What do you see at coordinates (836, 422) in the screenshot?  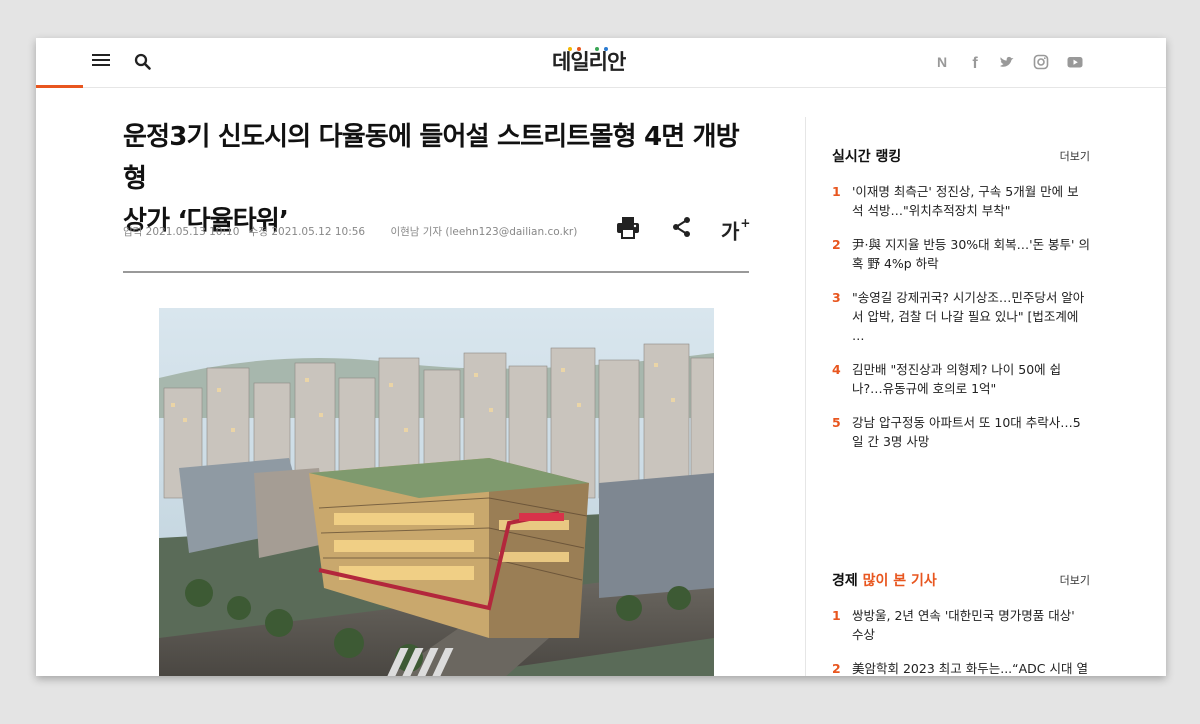 I see `ranking-rank-number: 5` at bounding box center [836, 422].